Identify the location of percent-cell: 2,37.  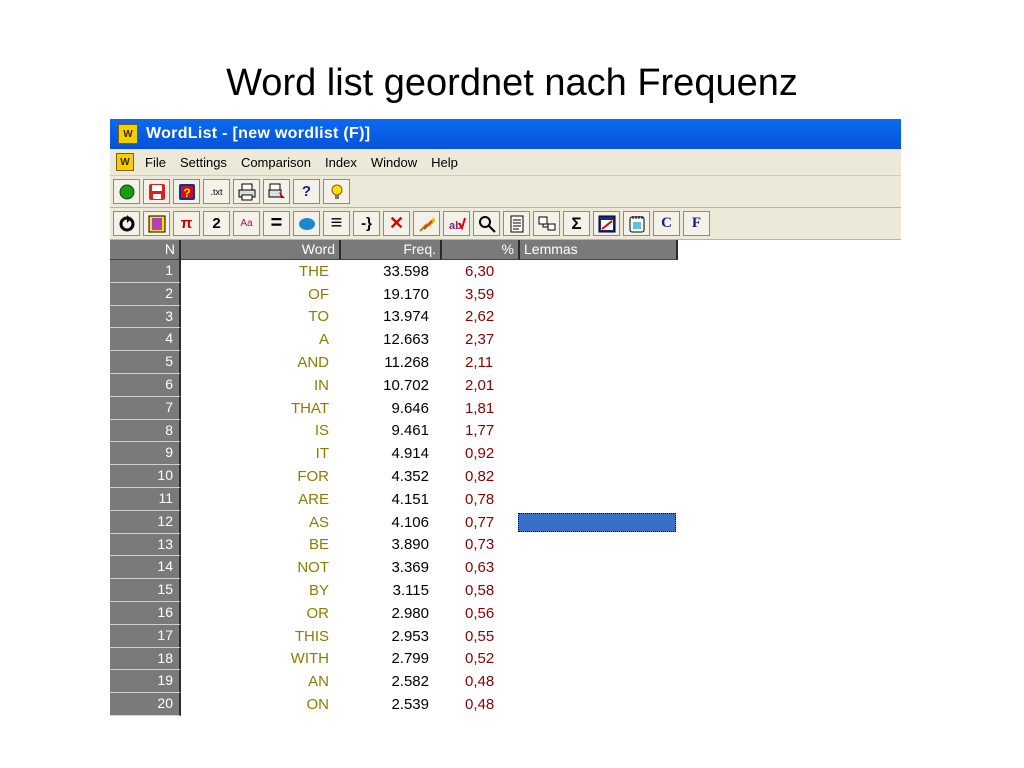
(476, 339).